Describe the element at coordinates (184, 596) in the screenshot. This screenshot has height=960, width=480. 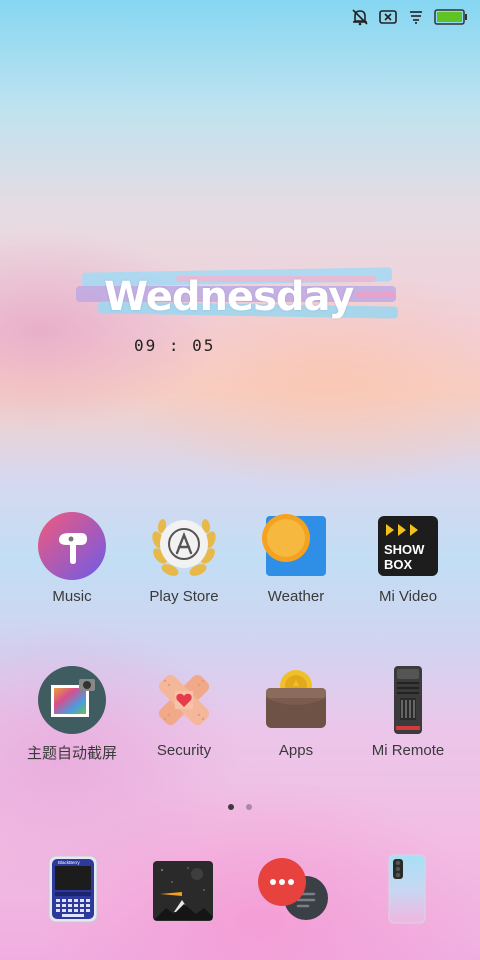
I see `app-label: Play Store` at that location.